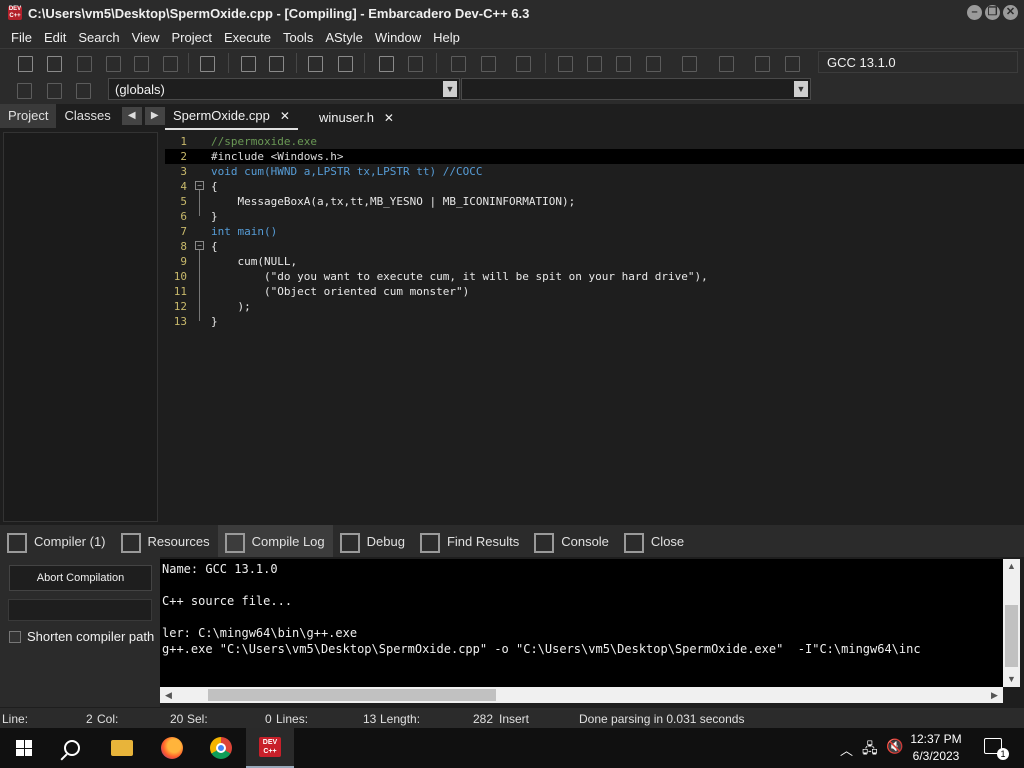 This screenshot has width=1024, height=768. Describe the element at coordinates (57, 541) in the screenshot. I see `tab-compiler: Compiler (1)` at that location.